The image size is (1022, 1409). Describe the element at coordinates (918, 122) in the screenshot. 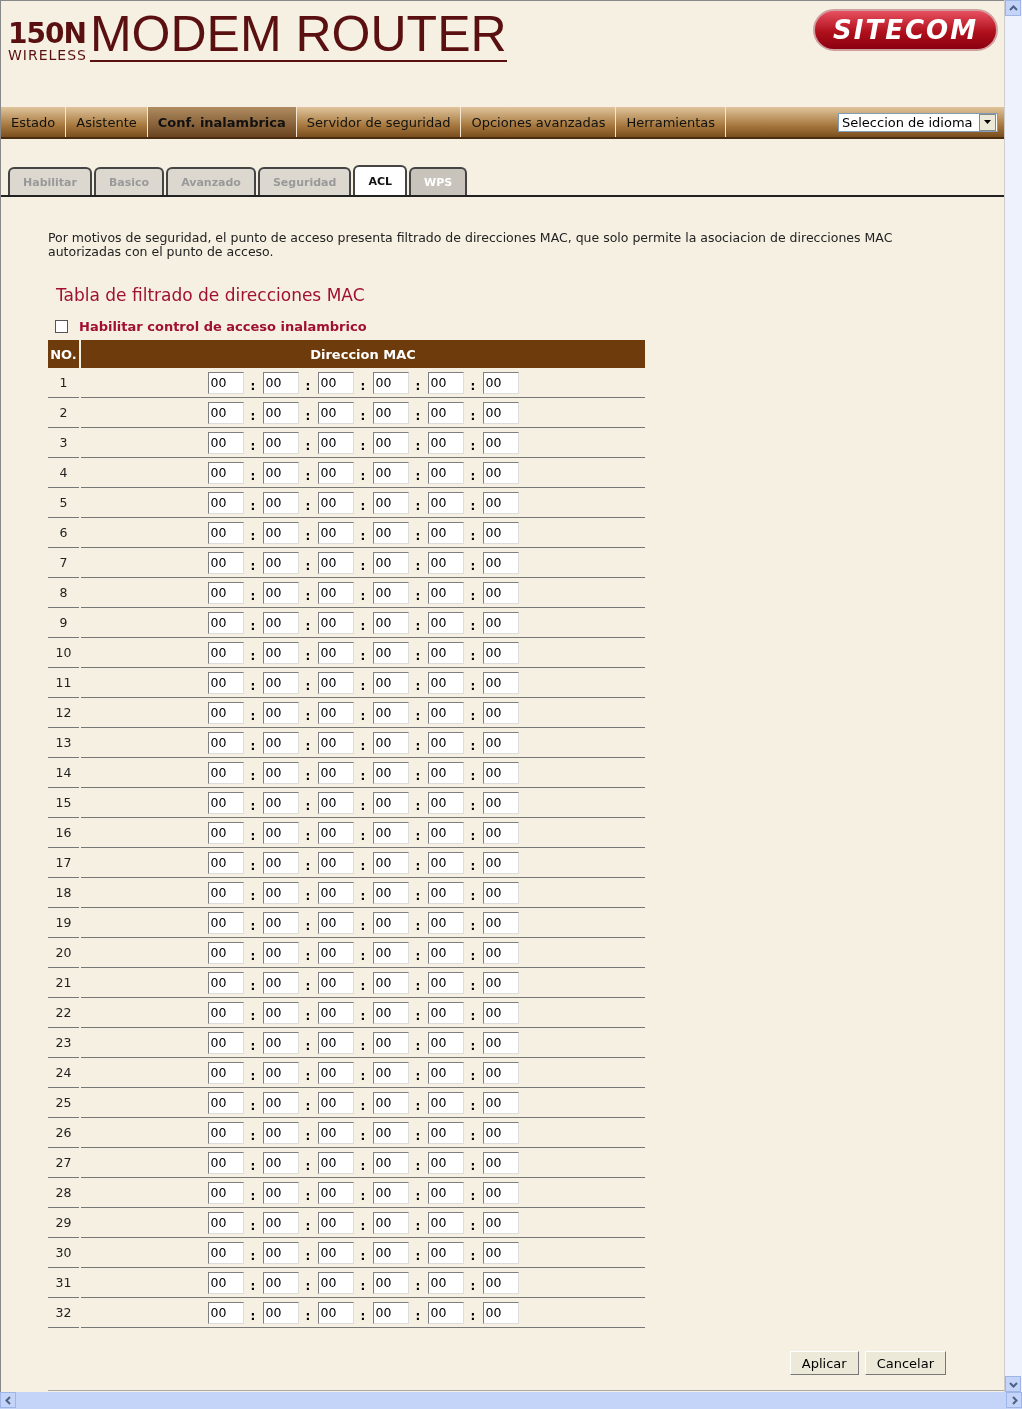

I see `language-select: Seleccion de idioma` at that location.